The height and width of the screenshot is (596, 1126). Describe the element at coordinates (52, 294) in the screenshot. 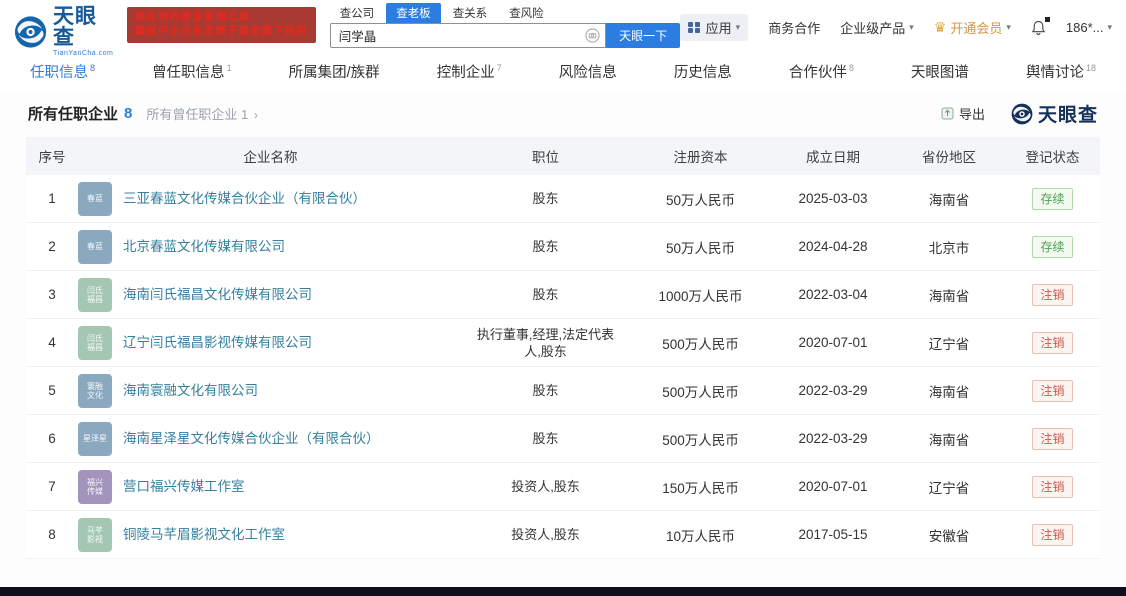

I see `row-index: 3` at that location.